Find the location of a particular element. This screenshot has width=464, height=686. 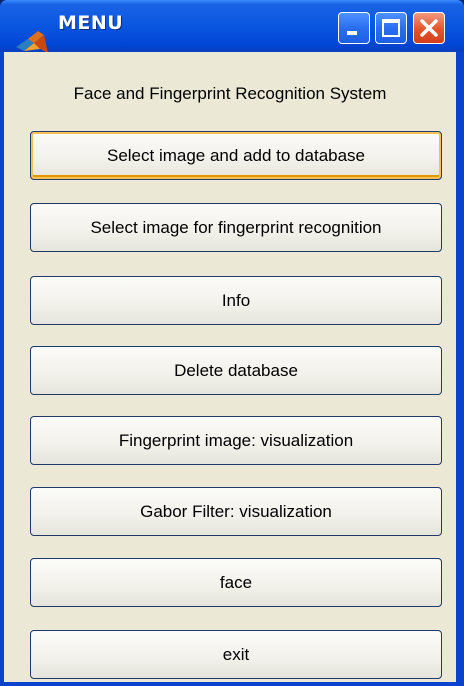

close-button is located at coordinates (429, 28).